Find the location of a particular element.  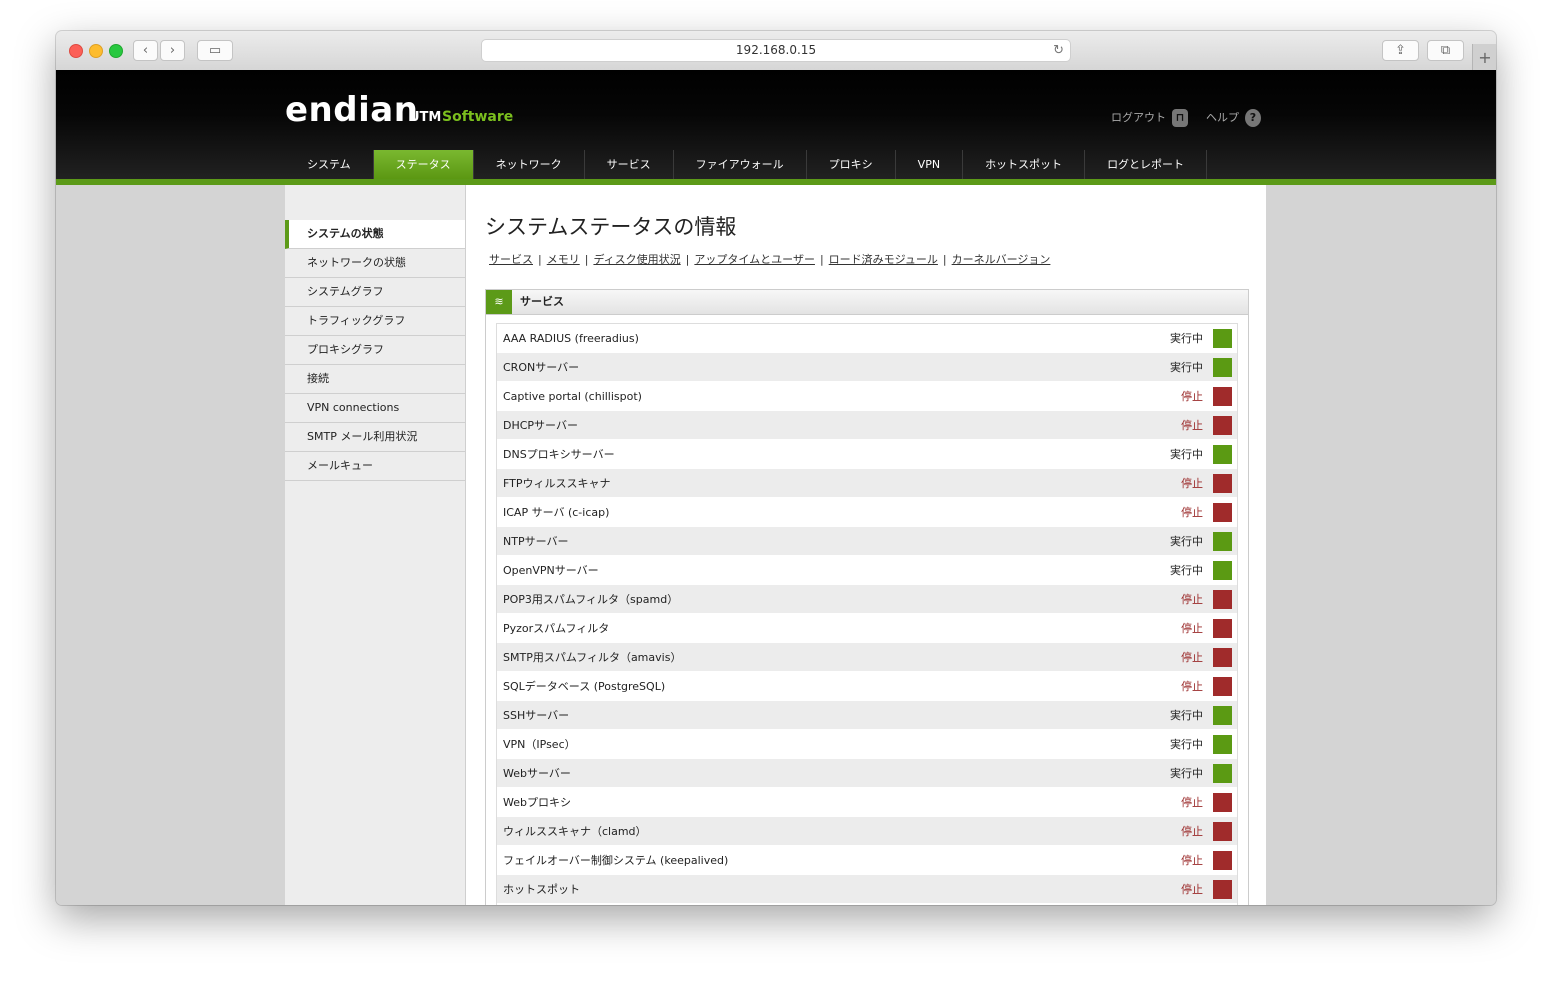

panel-title: サービス is located at coordinates (542, 301).